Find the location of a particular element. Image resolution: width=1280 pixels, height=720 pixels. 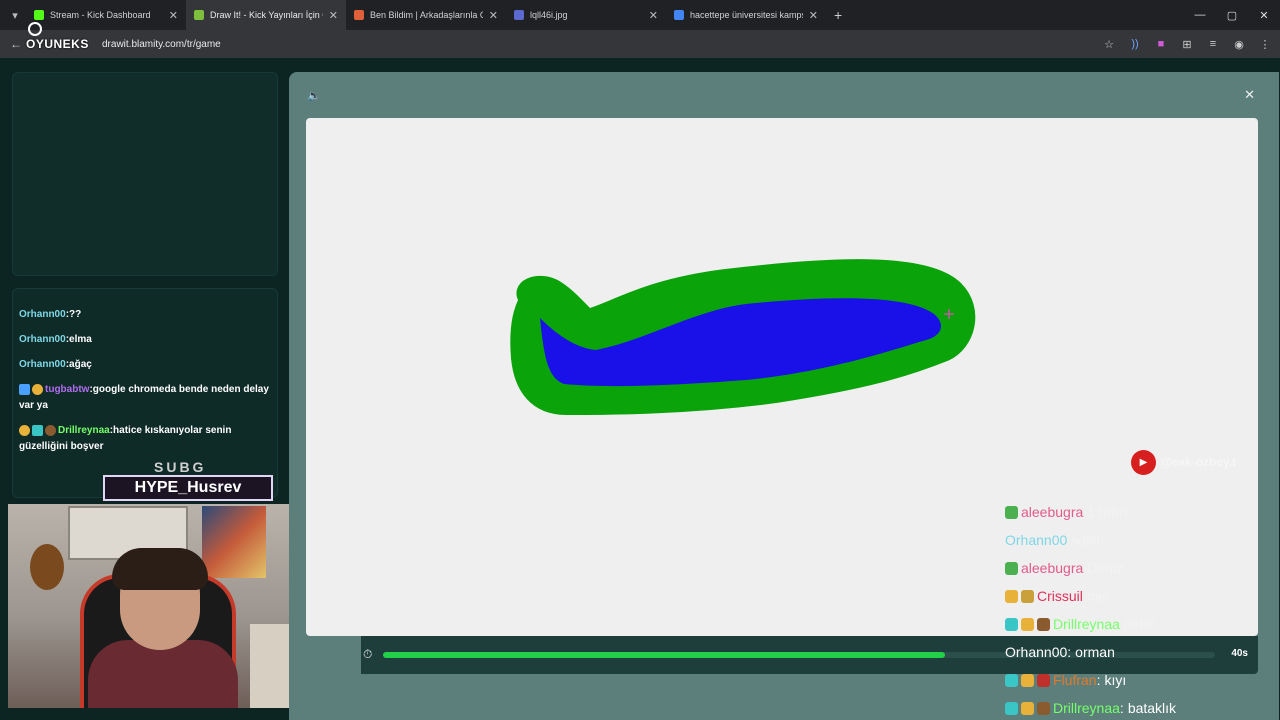

overlay-username: Orhann00 is located at coordinates (1036, 652).